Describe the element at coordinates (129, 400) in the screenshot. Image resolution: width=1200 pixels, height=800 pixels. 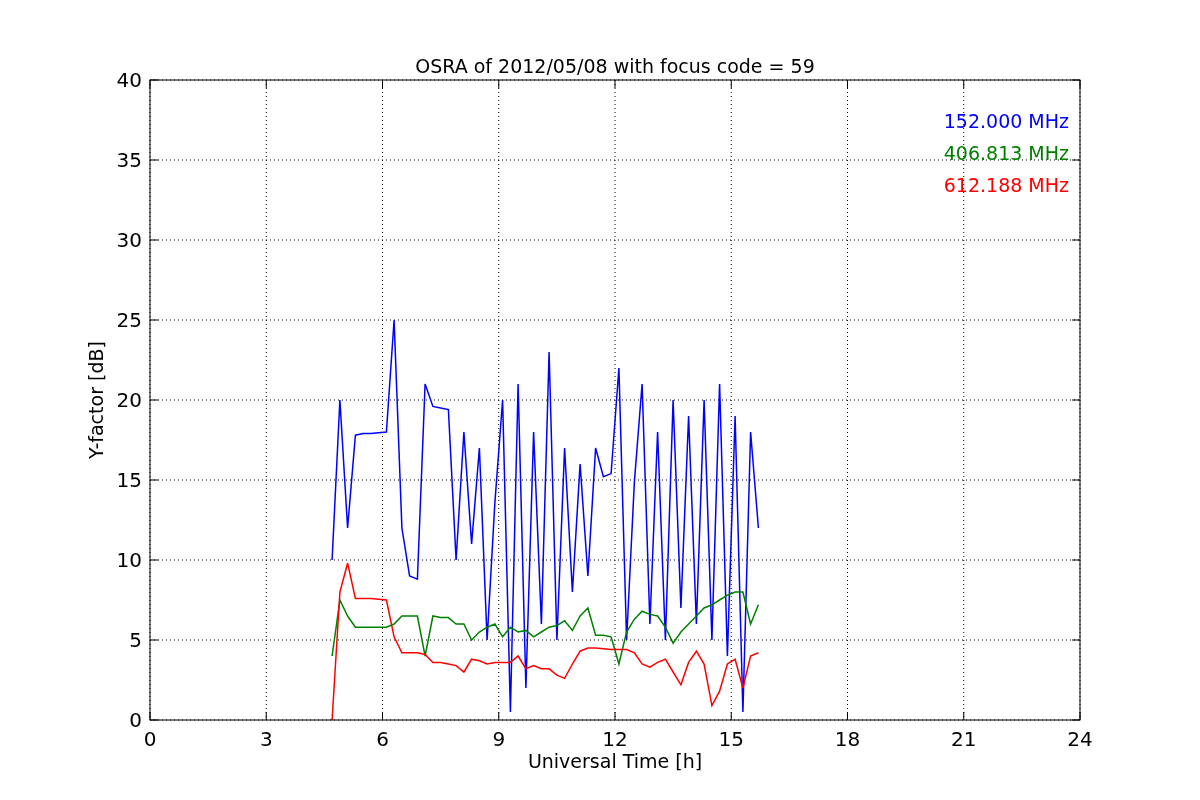
I see `tick-label: 20` at that location.